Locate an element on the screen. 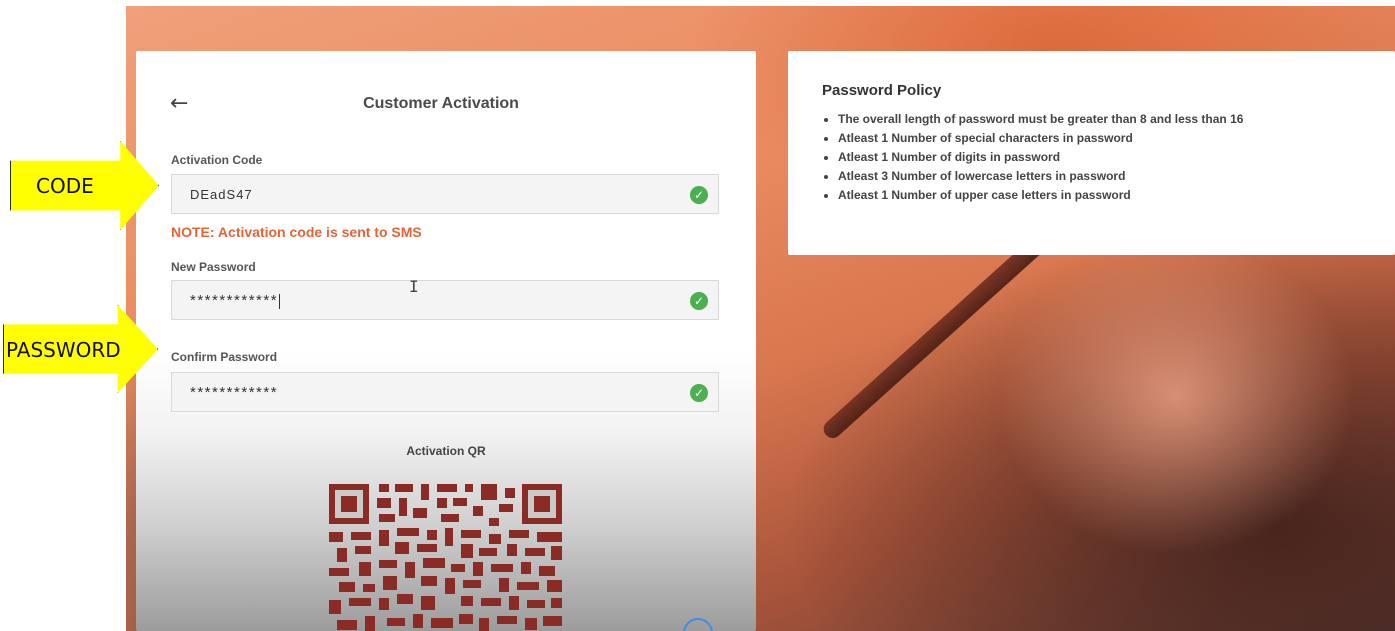 Image resolution: width=1395 pixels, height=631 pixels. activation-qr-label: Activation QR is located at coordinates (446, 451).